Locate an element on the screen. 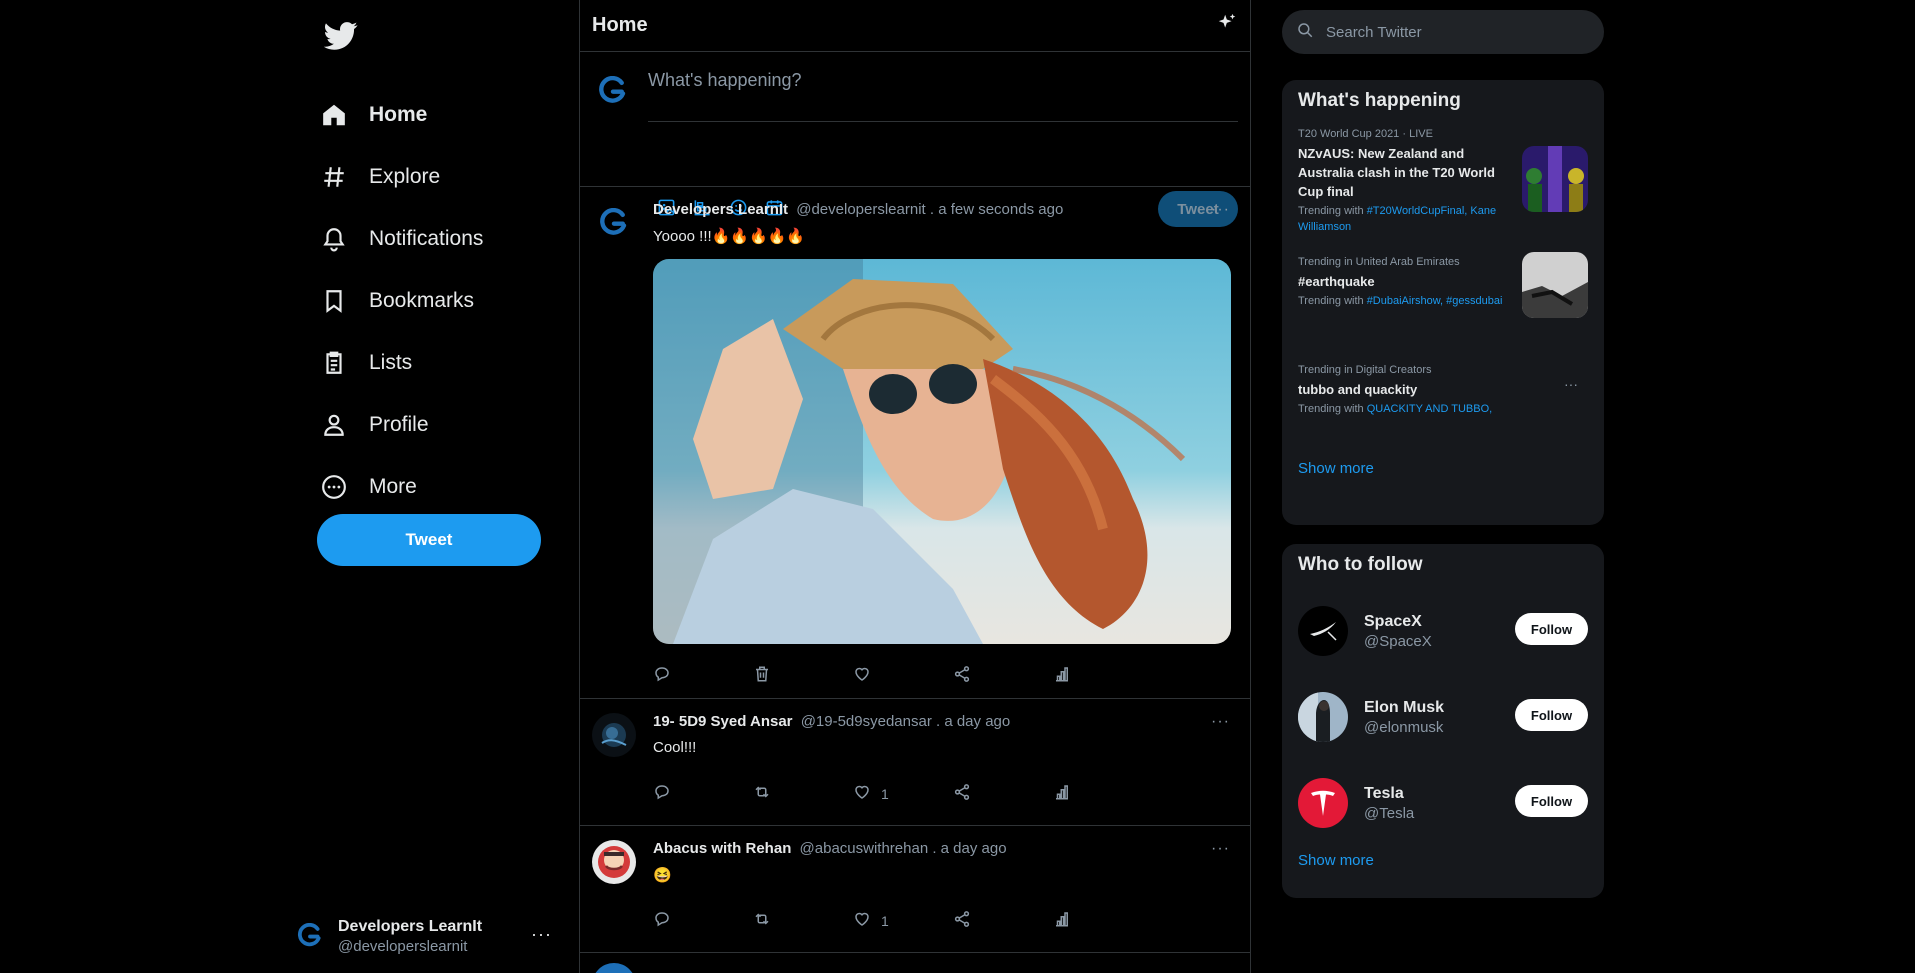  tweet-photo is located at coordinates (942, 451).